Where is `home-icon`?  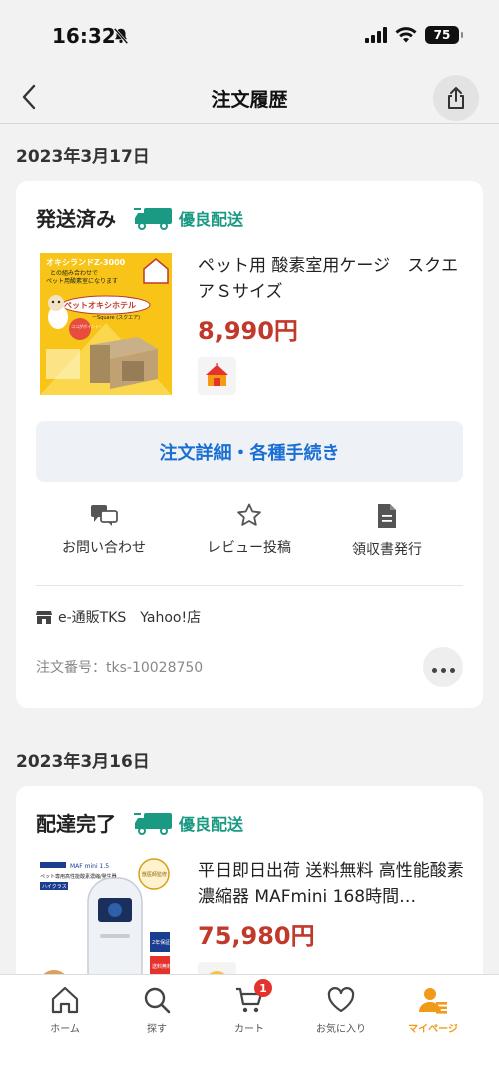 home-icon is located at coordinates (65, 1000).